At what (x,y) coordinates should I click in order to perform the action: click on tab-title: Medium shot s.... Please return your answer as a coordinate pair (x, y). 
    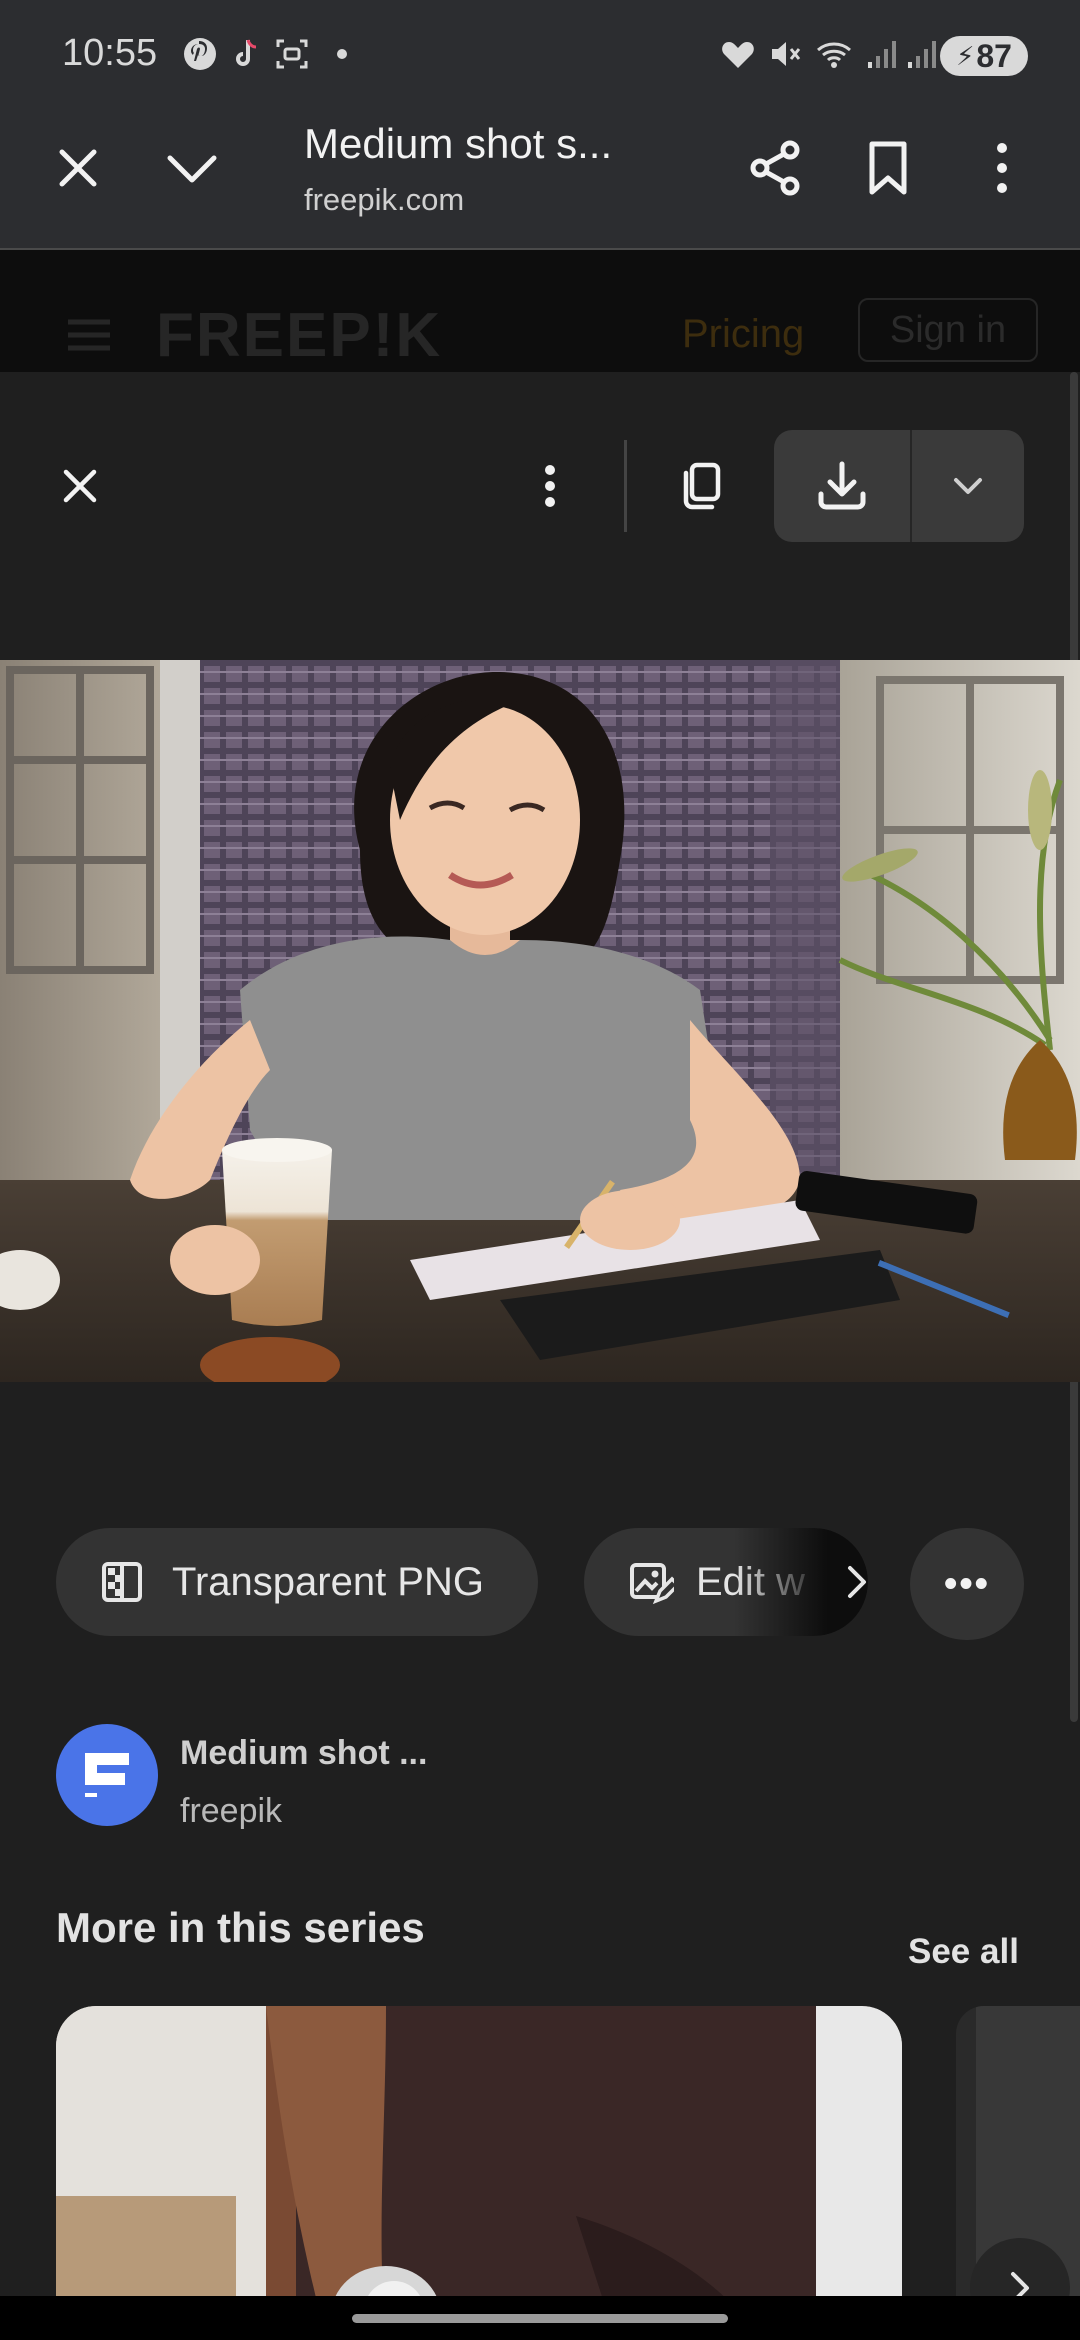
    Looking at the image, I should click on (458, 144).